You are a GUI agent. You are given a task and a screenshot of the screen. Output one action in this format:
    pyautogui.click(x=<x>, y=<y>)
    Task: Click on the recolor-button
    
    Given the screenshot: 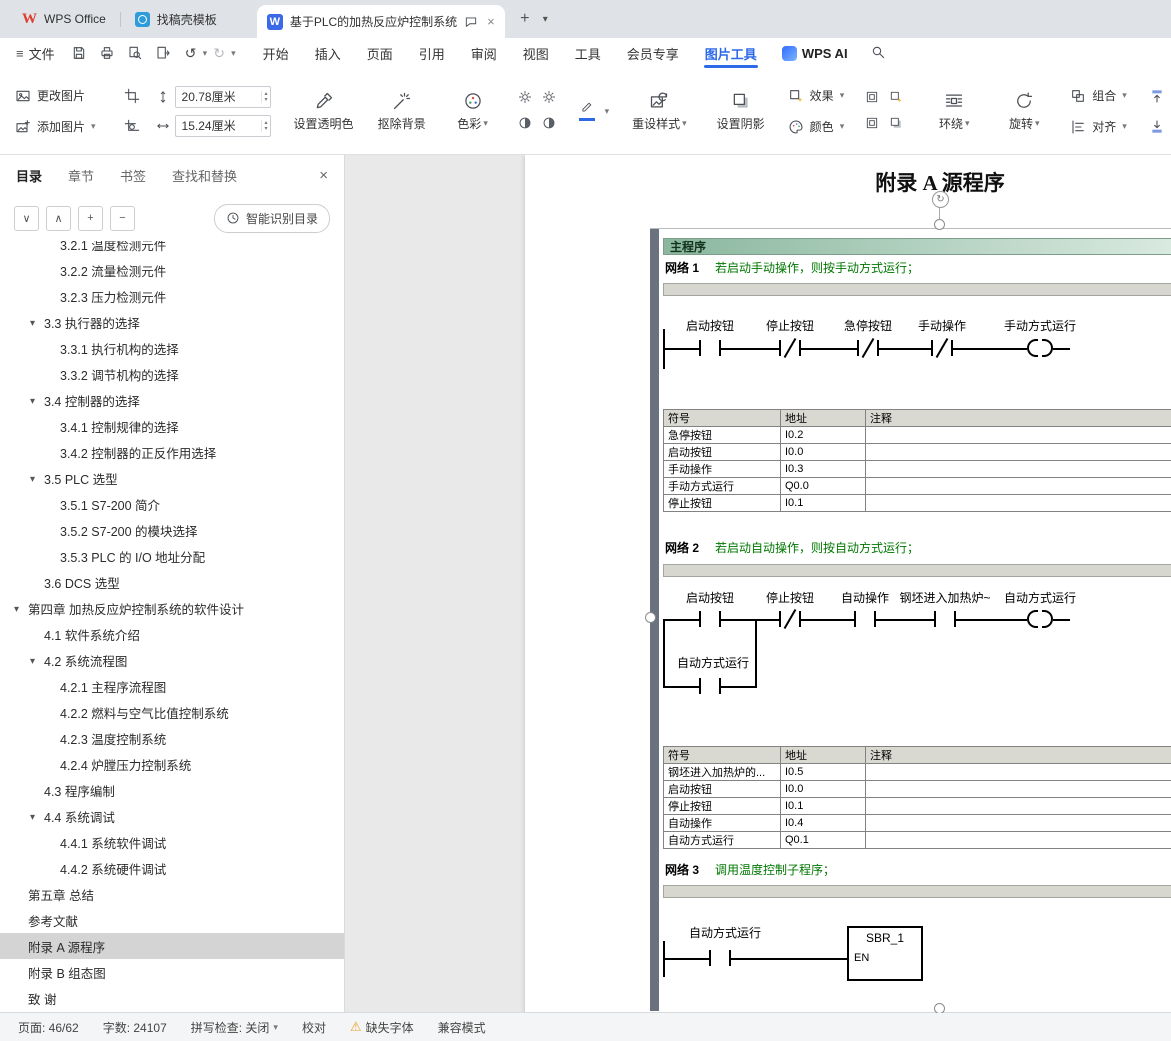 What is the action you would take?
    pyautogui.click(x=593, y=111)
    